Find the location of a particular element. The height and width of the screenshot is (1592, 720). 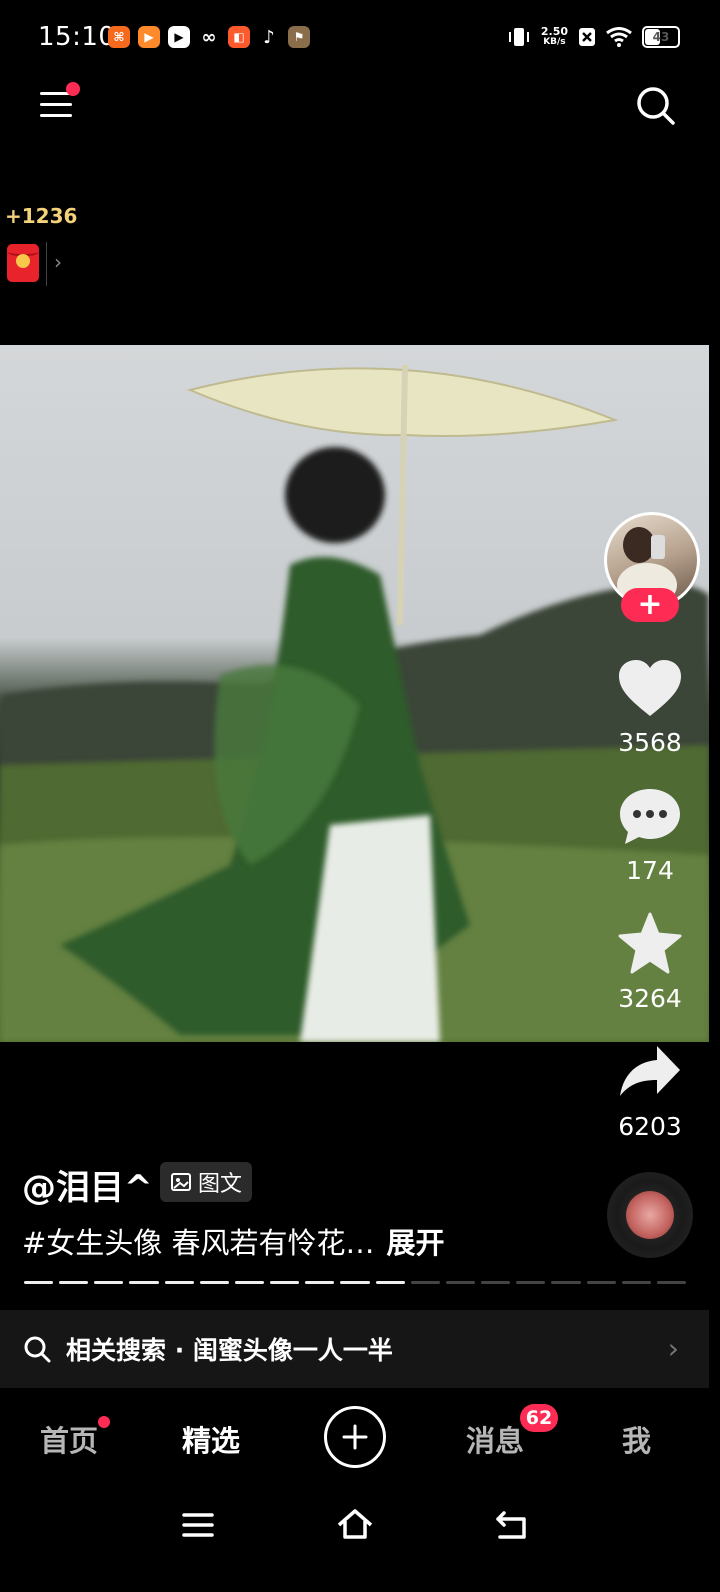

related-search-bar: 相关搜索 · 闺蜜头像一人一半 › is located at coordinates (354, 1349).